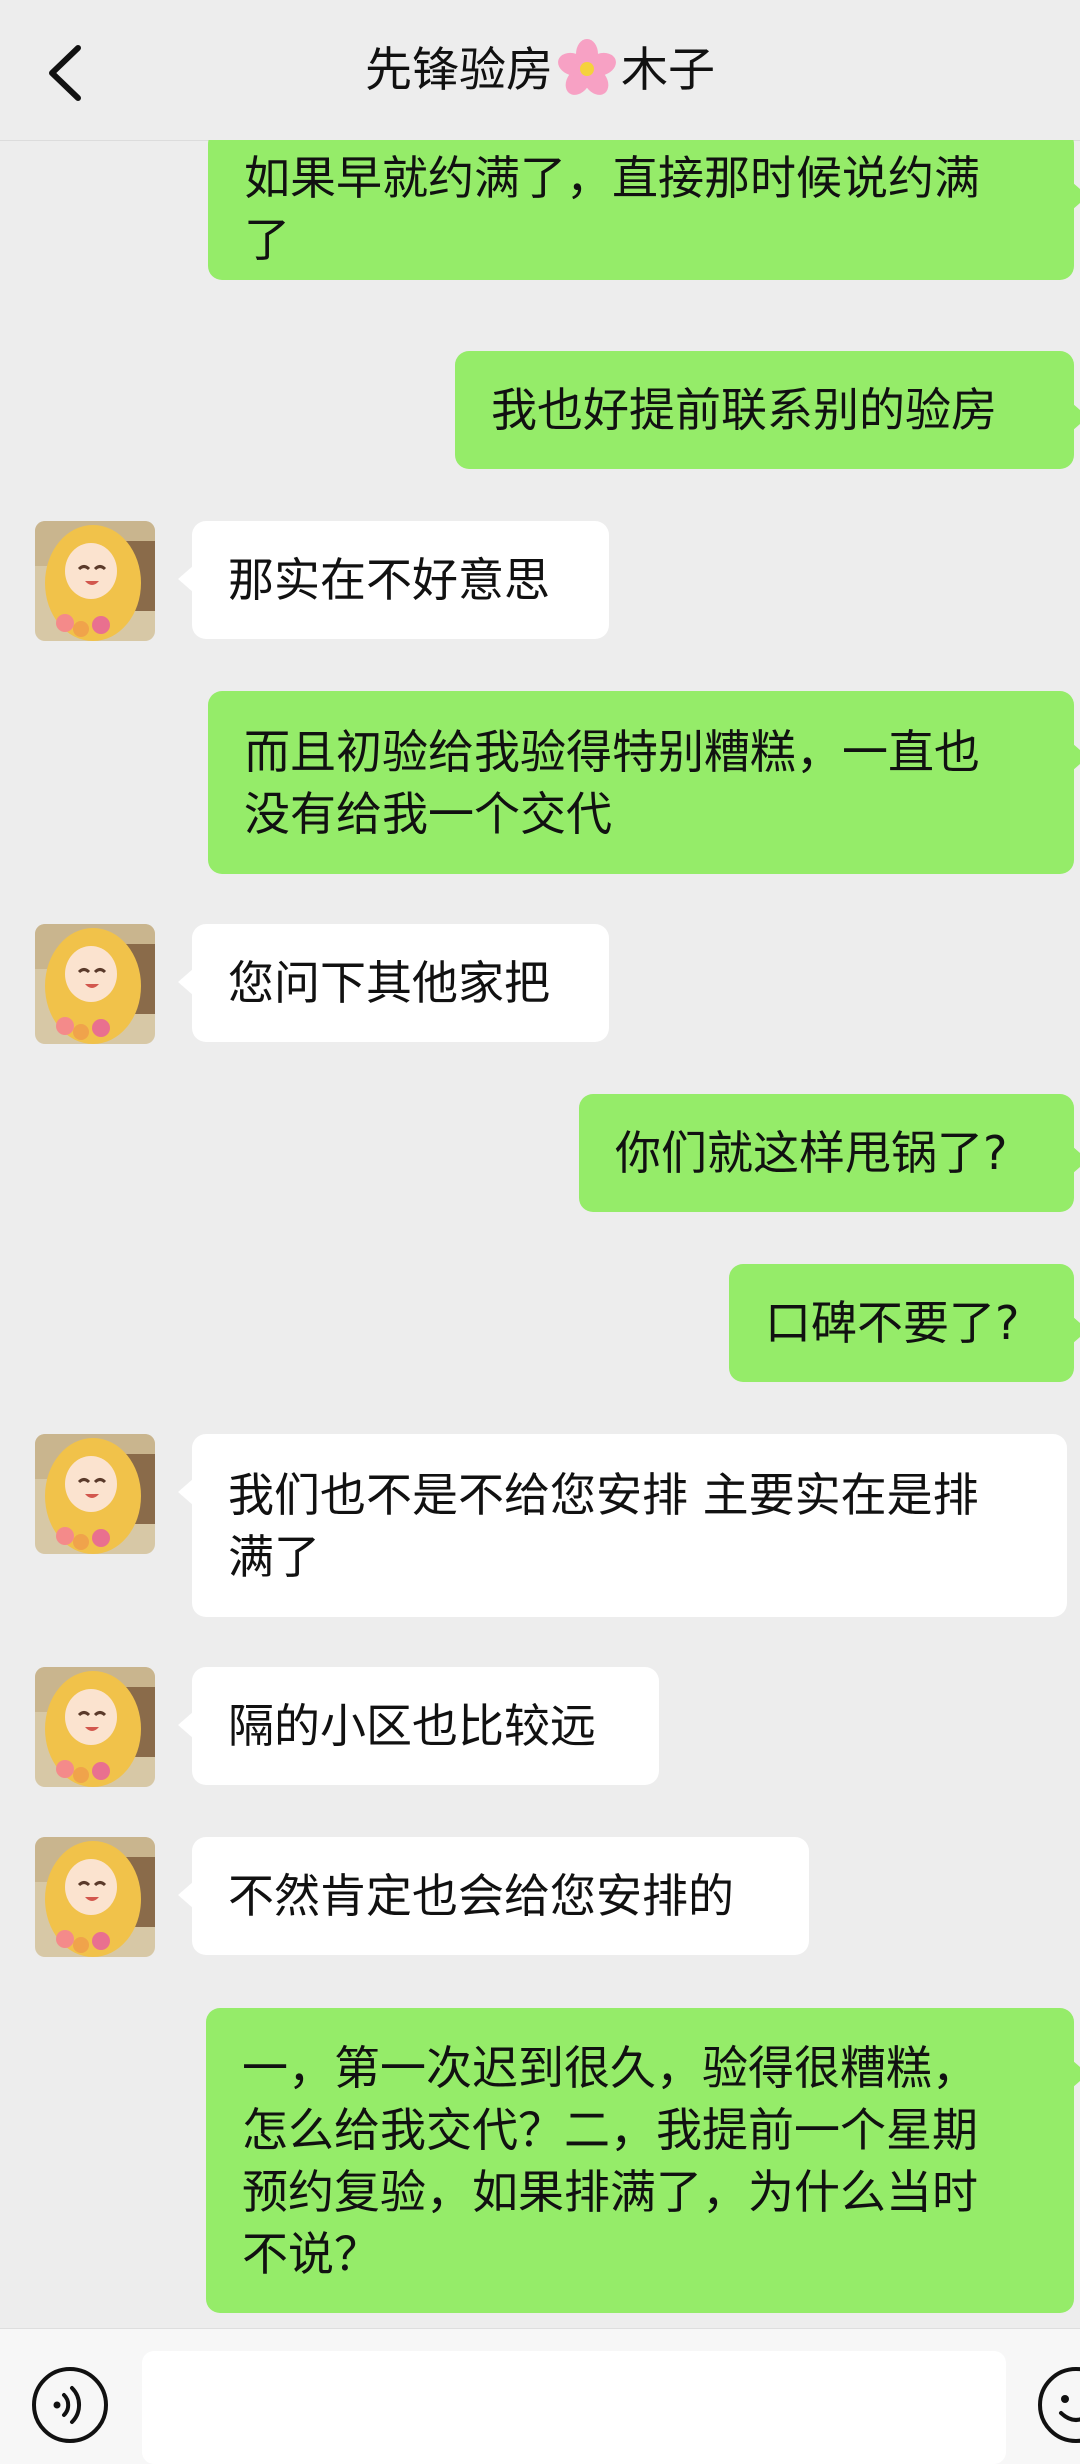  Describe the element at coordinates (1058, 2405) in the screenshot. I see `emoji-icon` at that location.